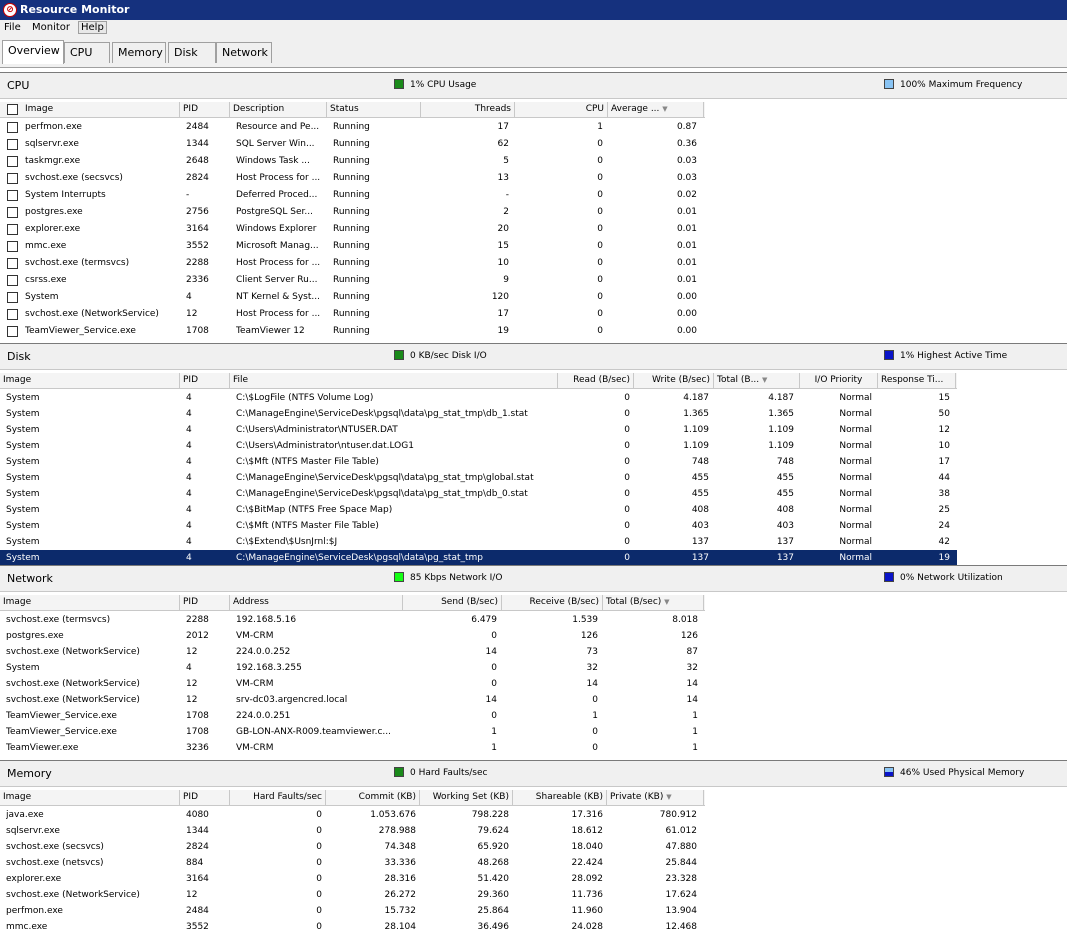 This screenshot has height=940, width=1067. Describe the element at coordinates (192, 52) in the screenshot. I see `tab-disk: Disk` at that location.